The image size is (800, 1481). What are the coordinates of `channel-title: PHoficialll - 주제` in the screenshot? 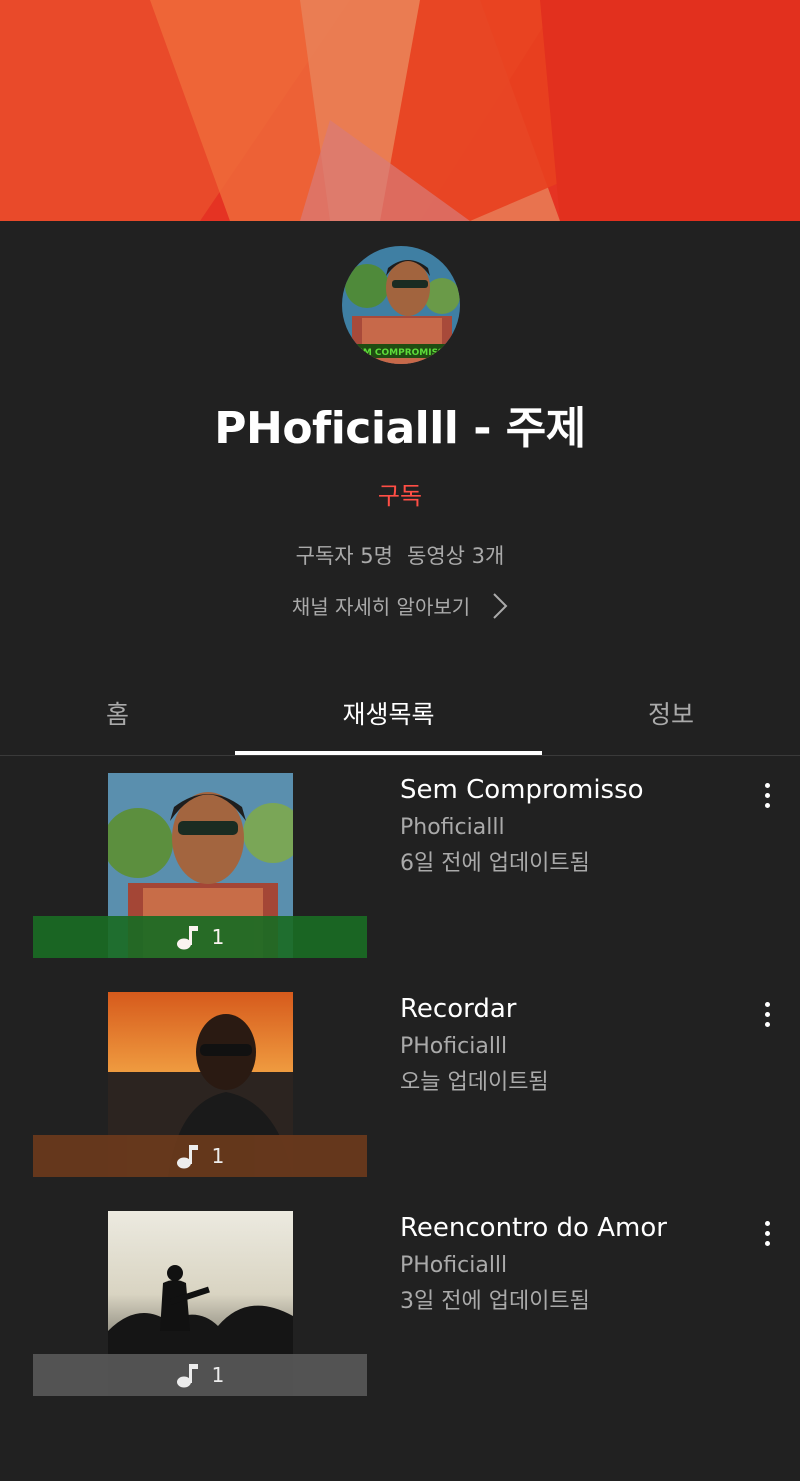 It's located at (400, 428).